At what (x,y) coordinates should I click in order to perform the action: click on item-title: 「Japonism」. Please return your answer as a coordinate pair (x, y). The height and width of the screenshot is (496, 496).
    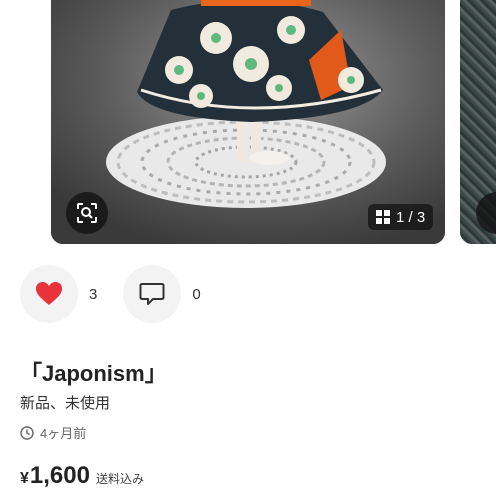
    Looking at the image, I should click on (93, 373).